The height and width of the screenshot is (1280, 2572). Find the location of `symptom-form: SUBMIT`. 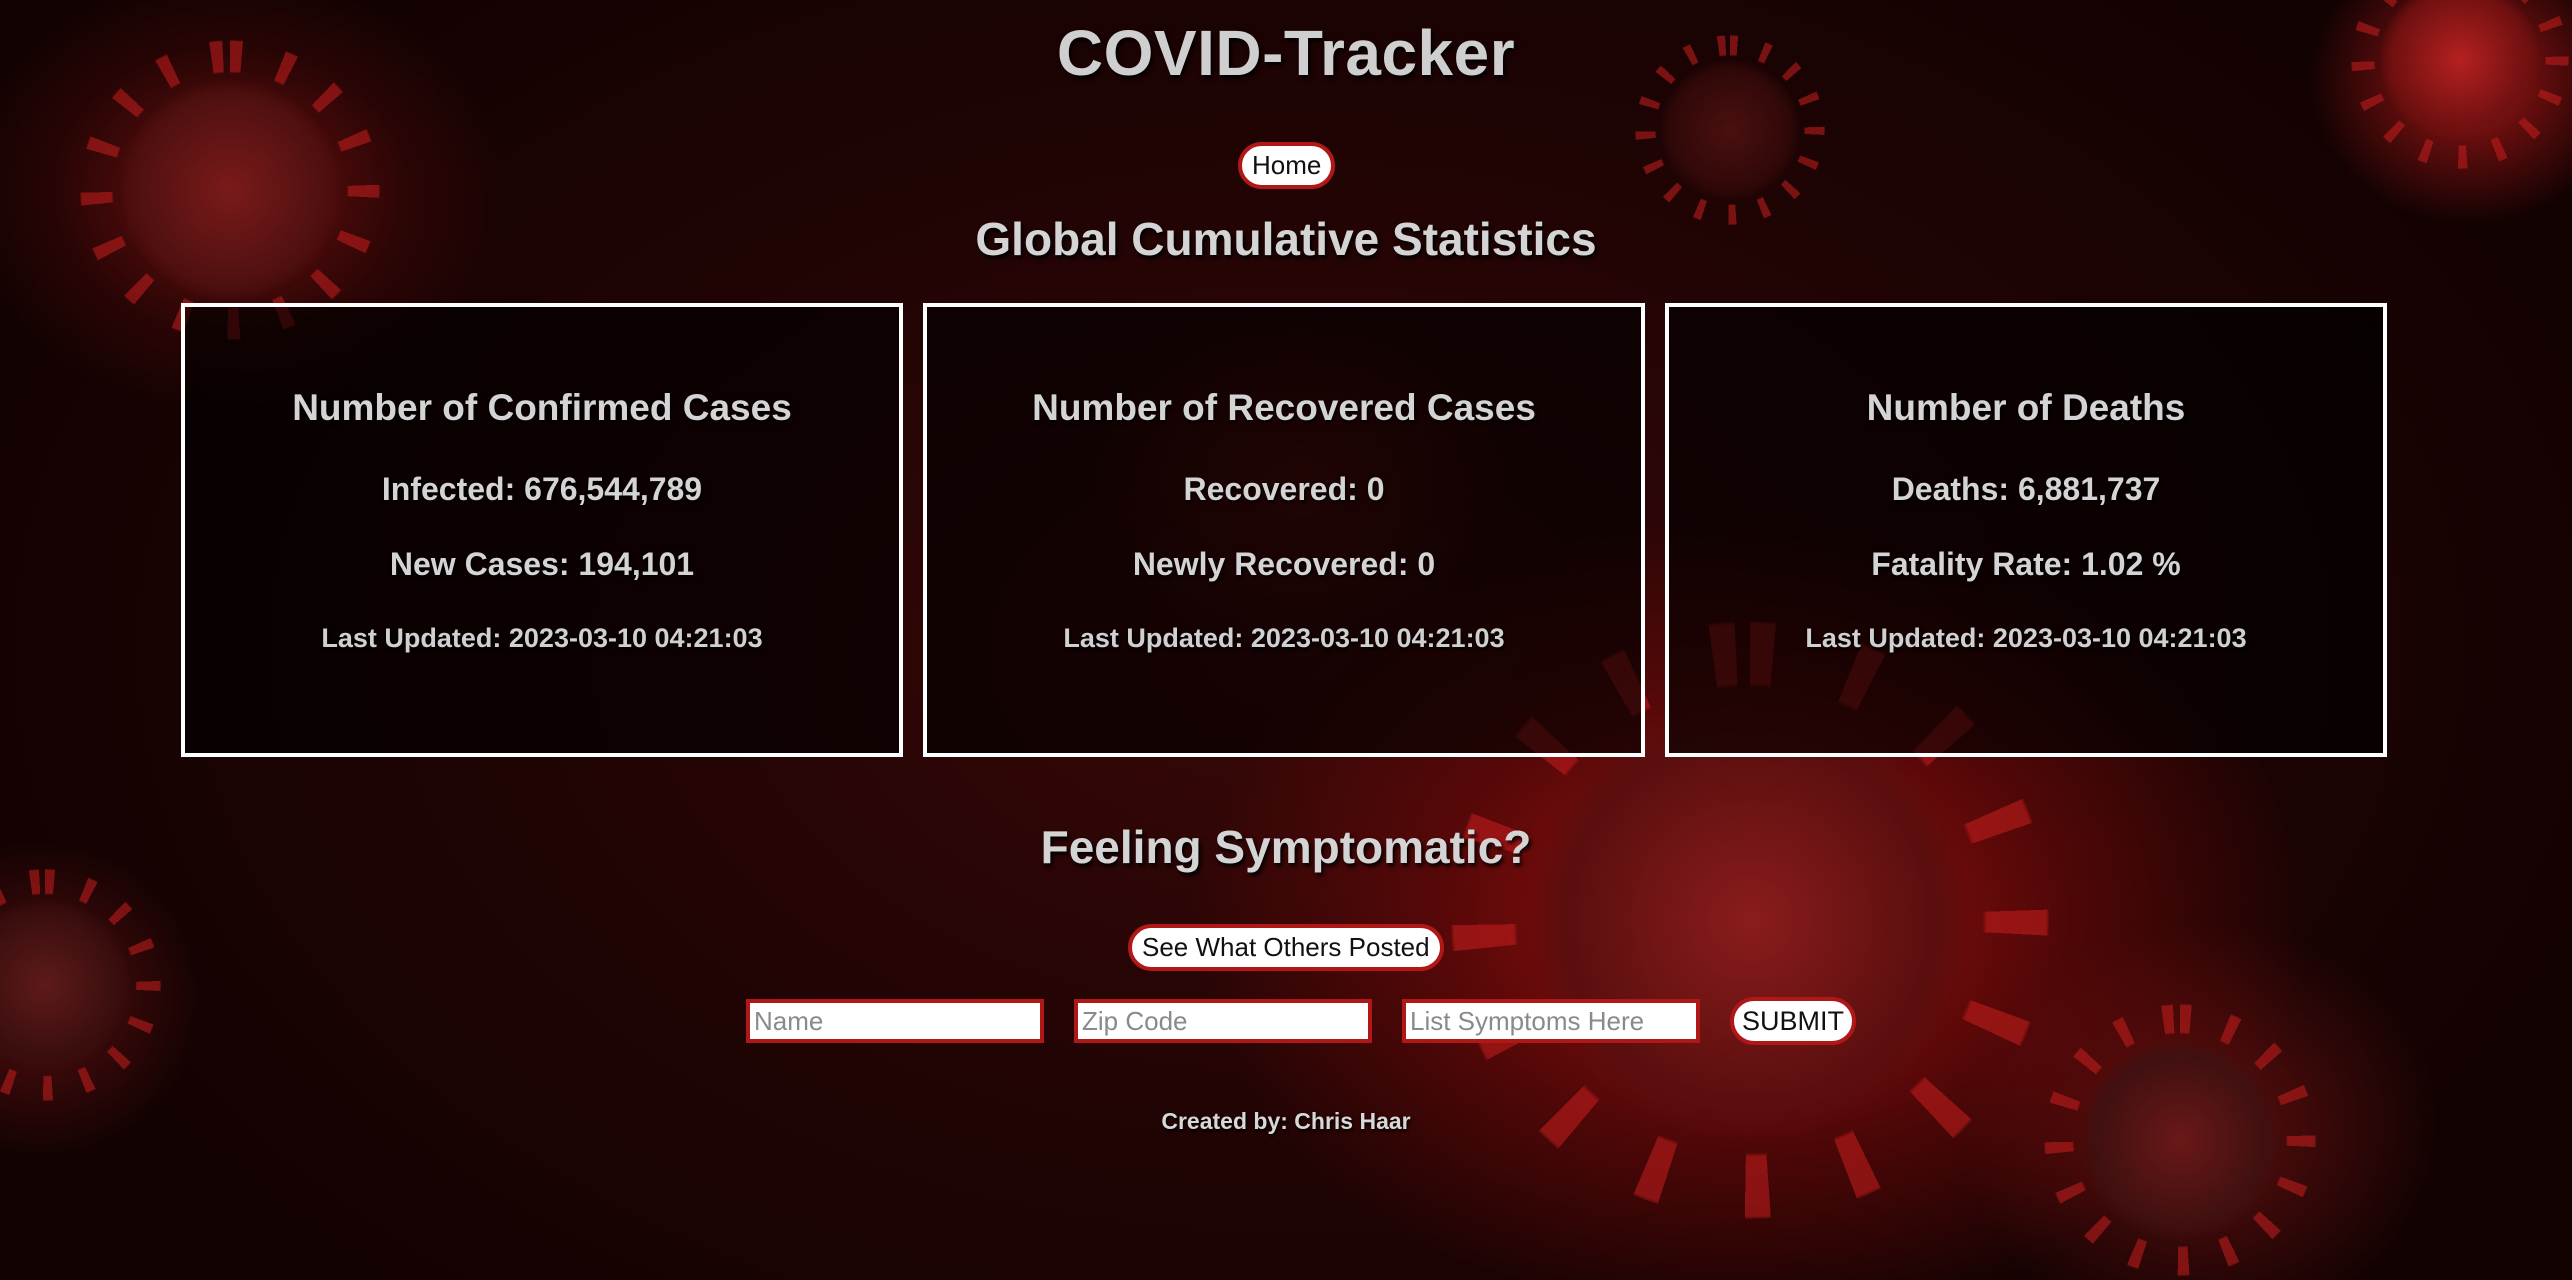

symptom-form: SUBMIT is located at coordinates (1301, 1021).